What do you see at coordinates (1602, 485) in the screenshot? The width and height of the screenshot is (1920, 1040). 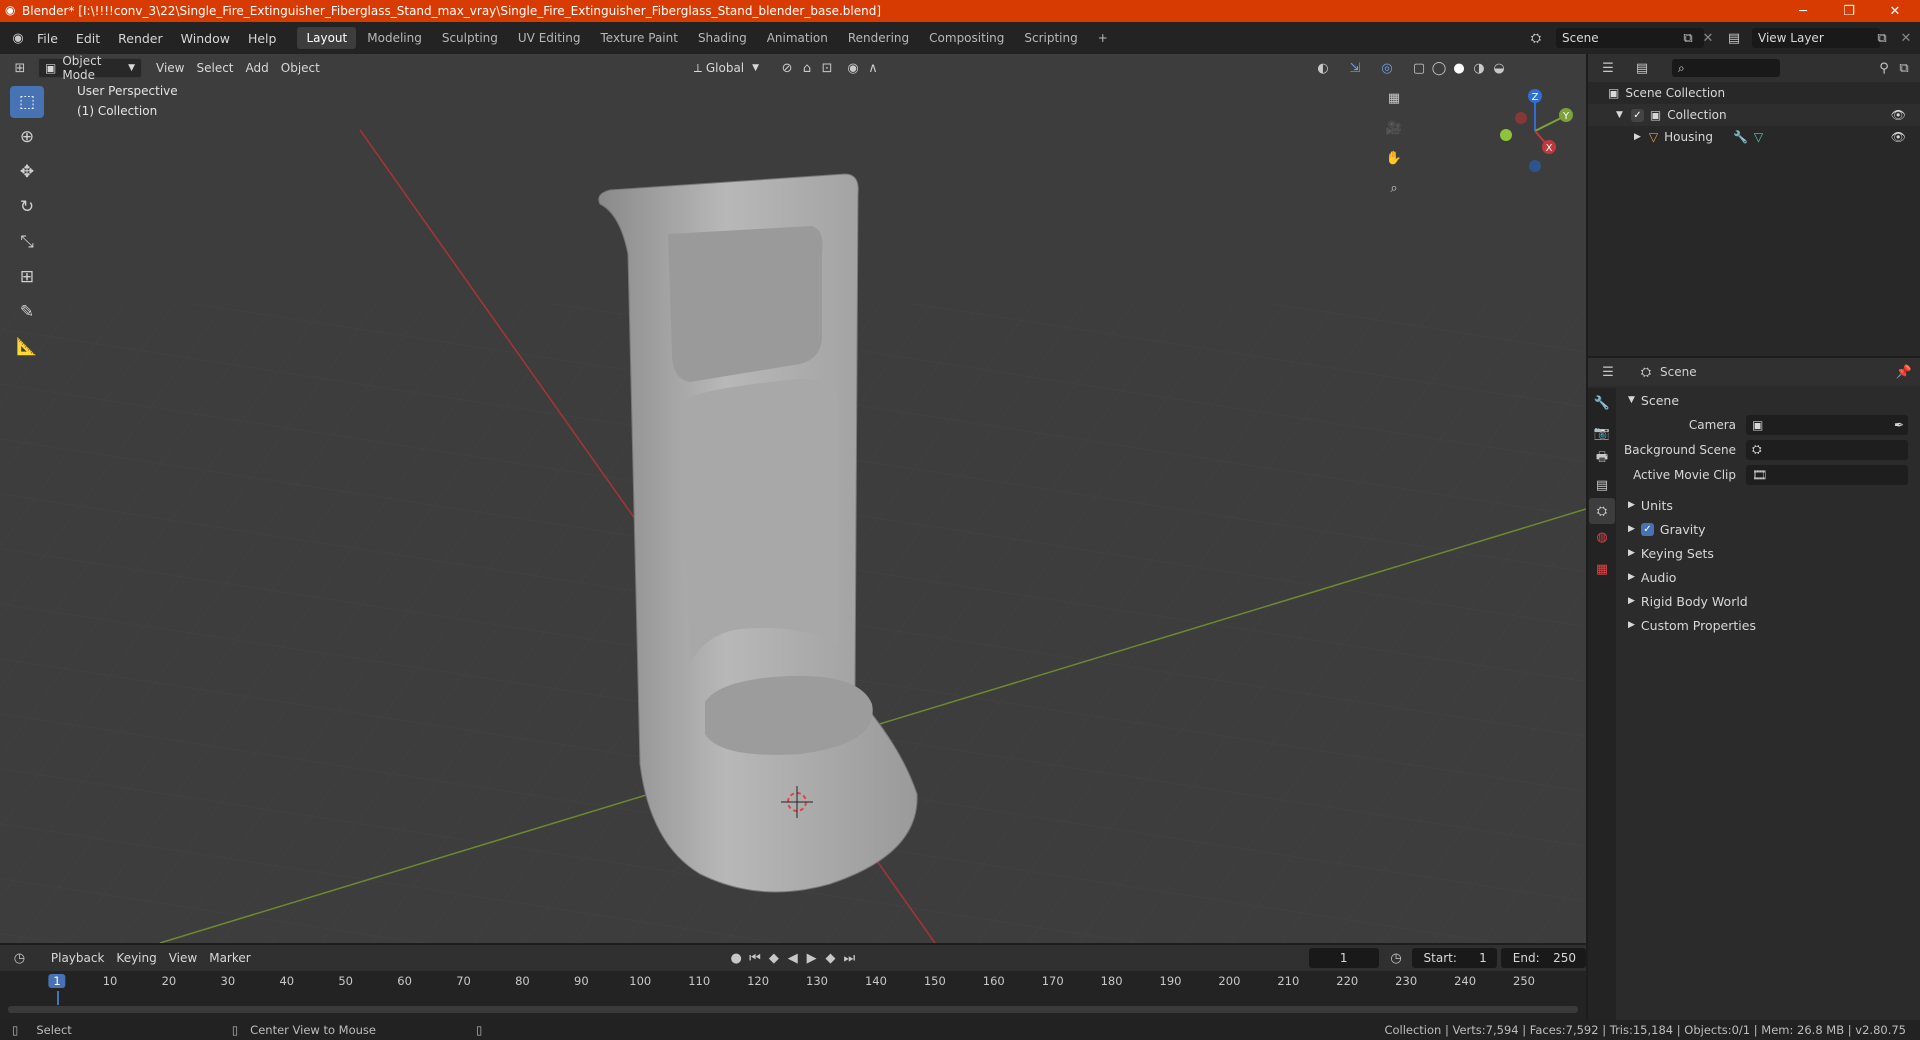 I see `view-layer-tab-icon: ▤` at bounding box center [1602, 485].